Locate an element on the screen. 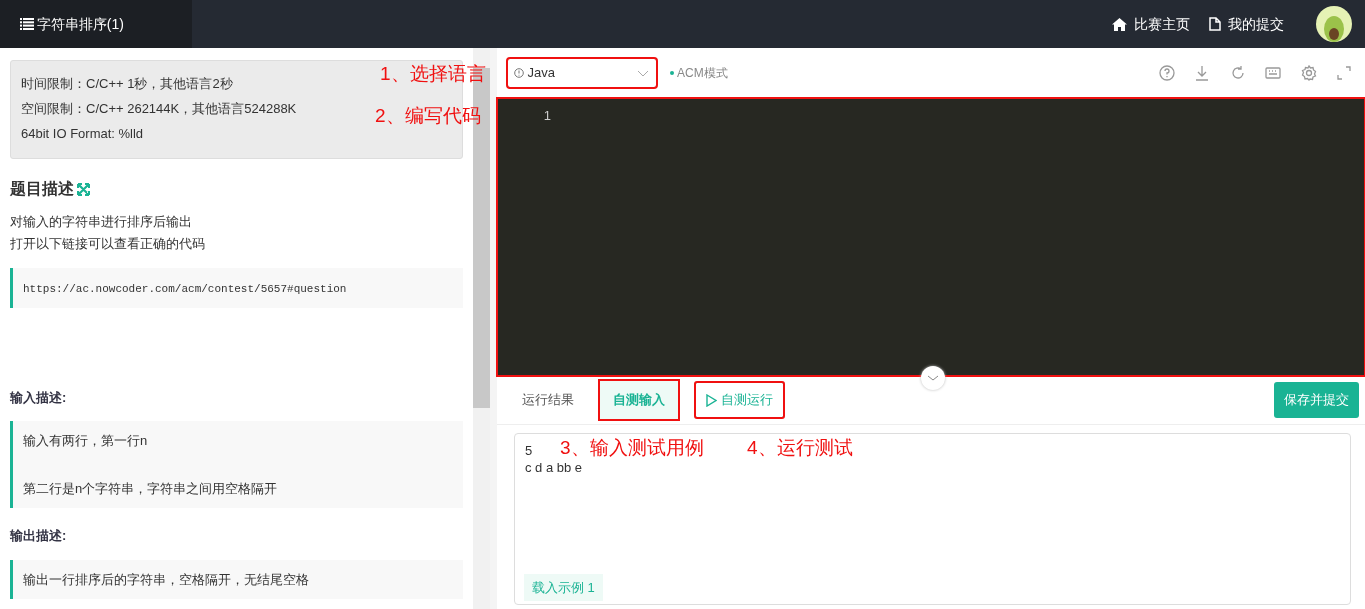  annotation-label: 2、编写代码 is located at coordinates (428, 116).